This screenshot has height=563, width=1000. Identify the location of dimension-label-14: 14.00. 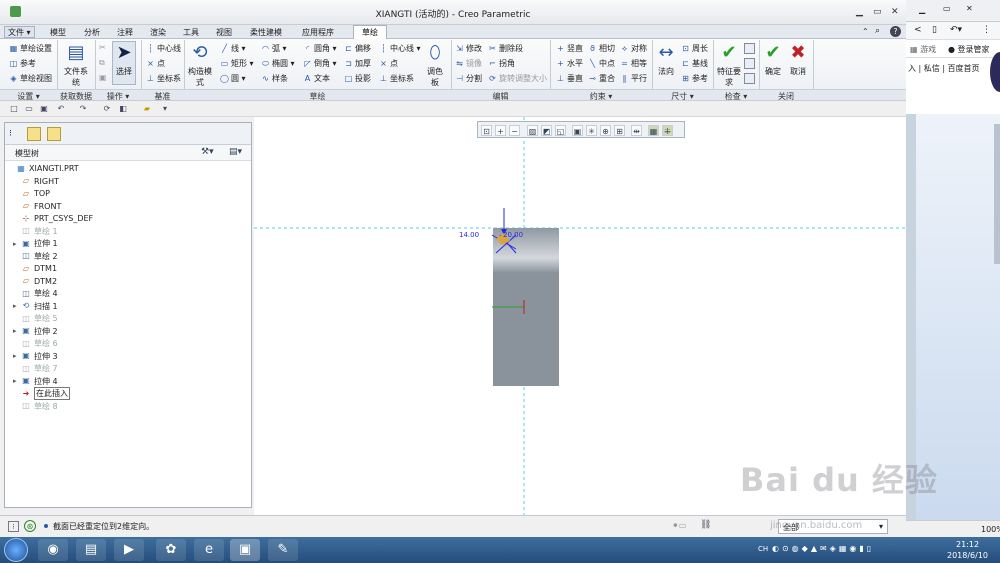
(469, 235).